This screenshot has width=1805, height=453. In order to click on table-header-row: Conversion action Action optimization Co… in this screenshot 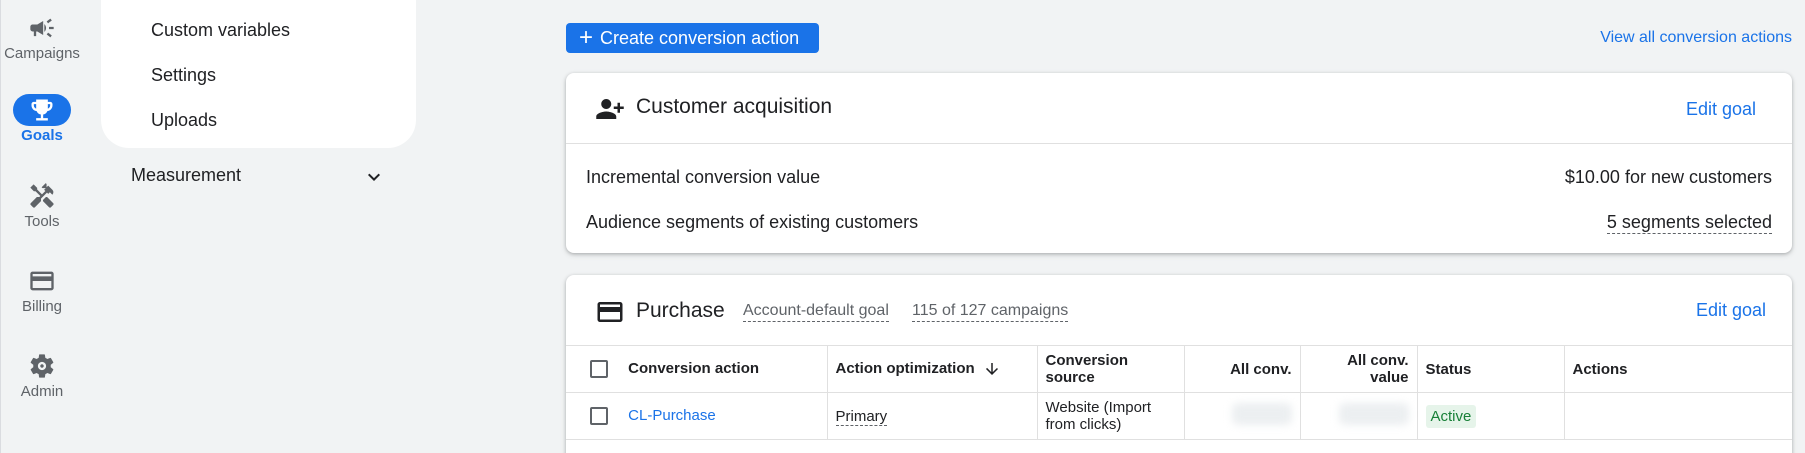, I will do `click(1179, 369)`.